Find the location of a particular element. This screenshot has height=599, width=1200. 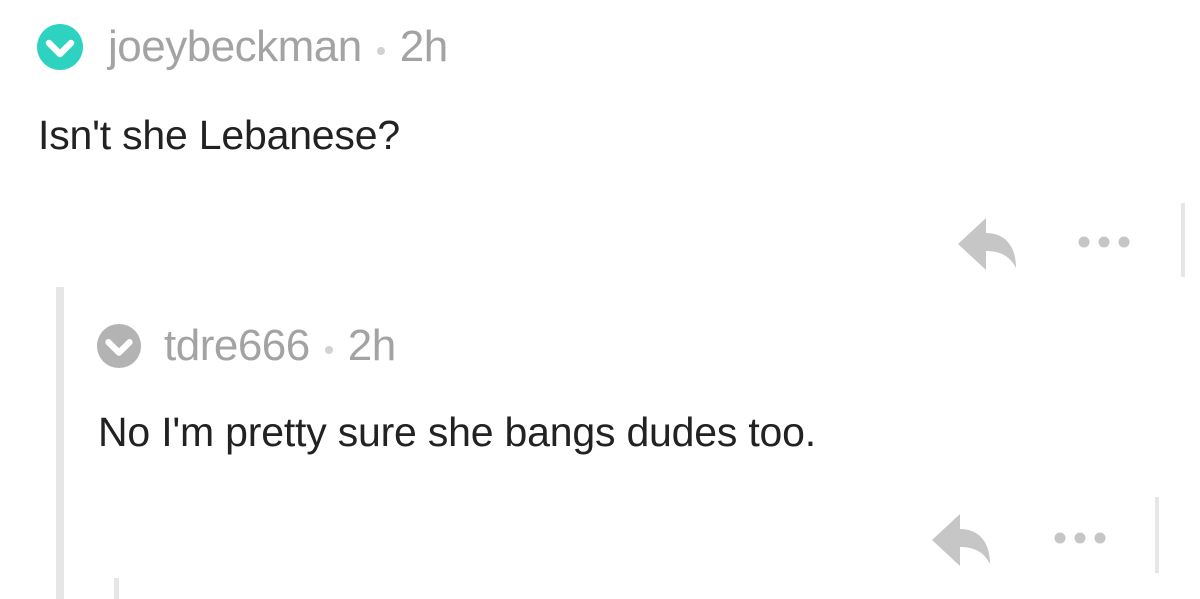

thread-indent-line is located at coordinates (60, 443).